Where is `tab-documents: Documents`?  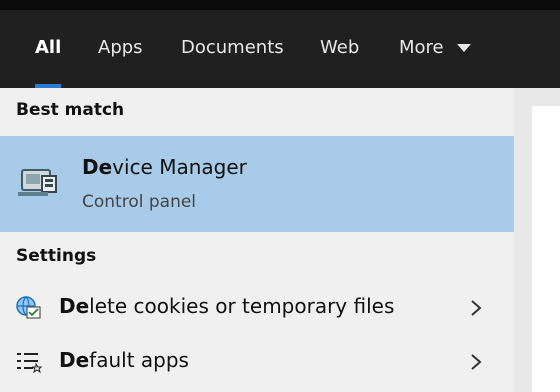
tab-documents: Documents is located at coordinates (232, 49).